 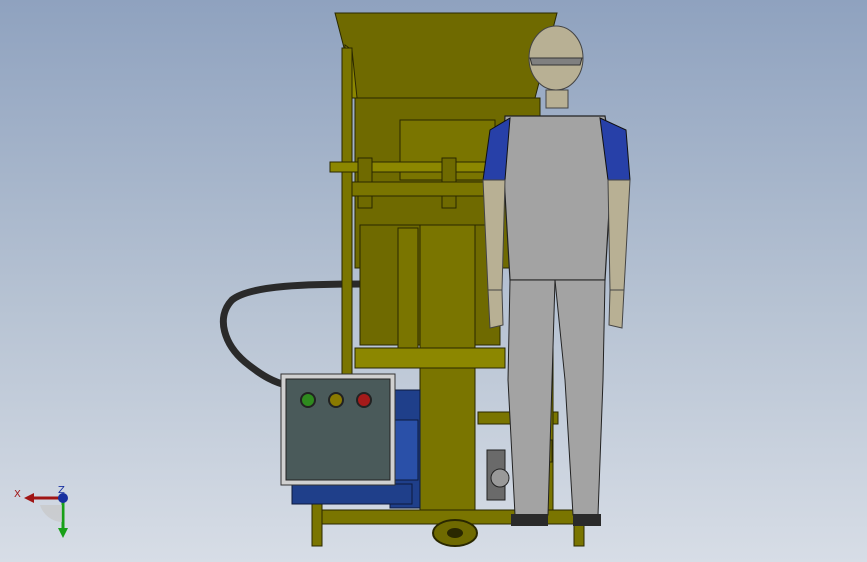 What do you see at coordinates (619, 235) in the screenshot?
I see `mannequin-right-arm` at bounding box center [619, 235].